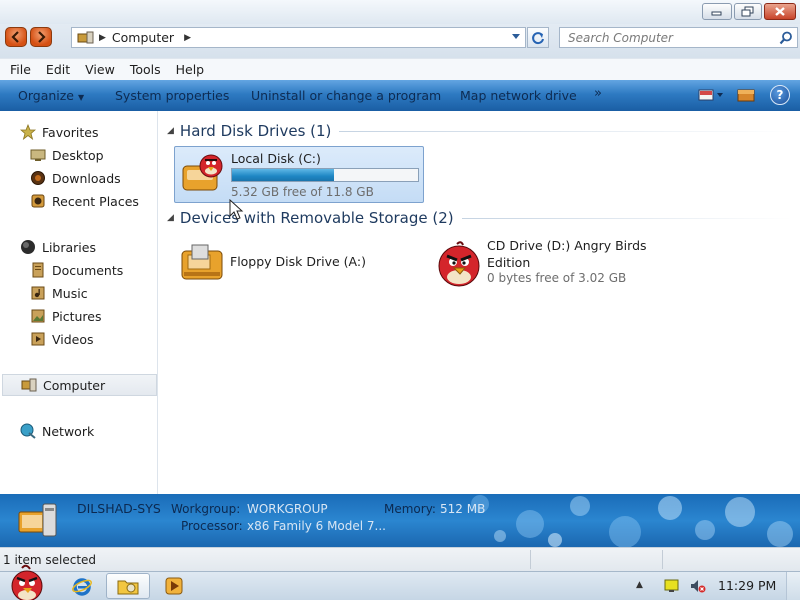 This screenshot has height=600, width=800. What do you see at coordinates (538, 37) in the screenshot?
I see `refresh-button` at bounding box center [538, 37].